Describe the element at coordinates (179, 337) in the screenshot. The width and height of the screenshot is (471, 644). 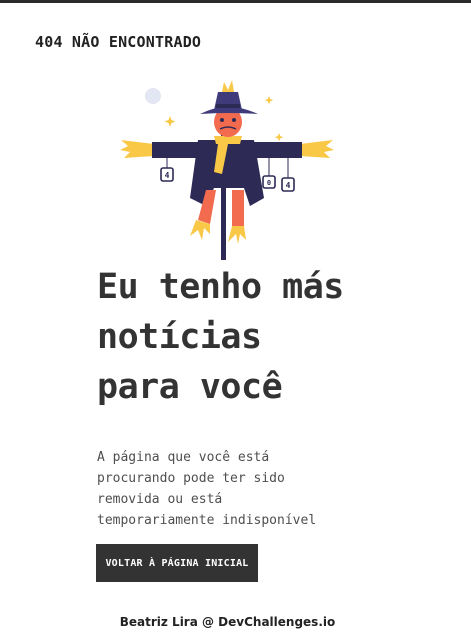
I see `headline-line: notícias` at that location.